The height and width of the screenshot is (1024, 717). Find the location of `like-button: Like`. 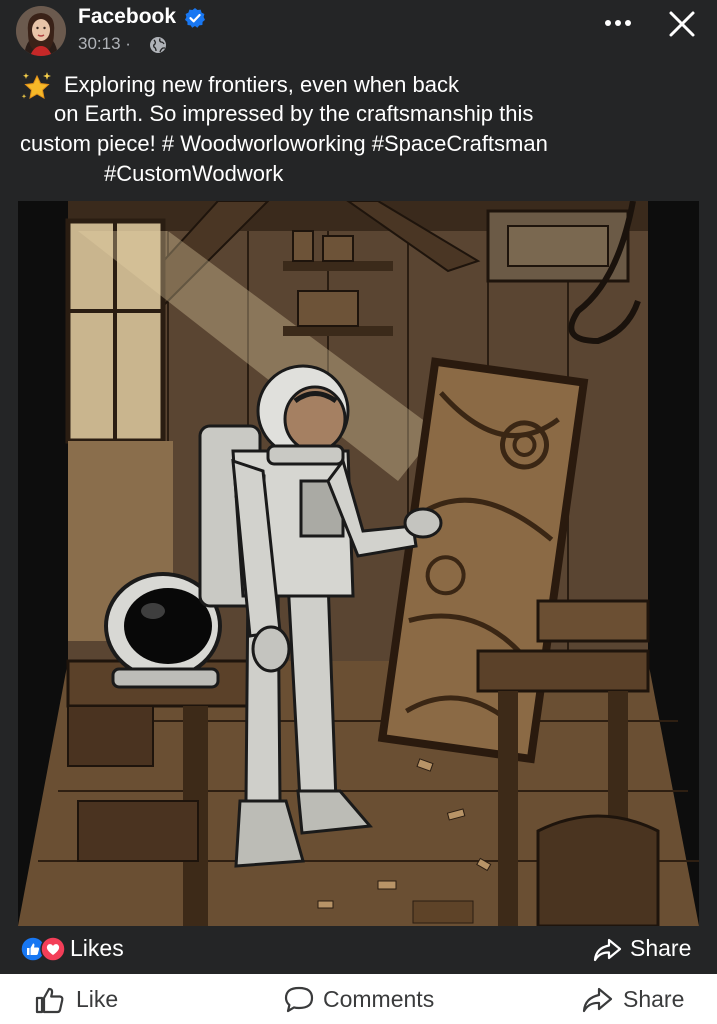

like-button: Like is located at coordinates (89, 999).